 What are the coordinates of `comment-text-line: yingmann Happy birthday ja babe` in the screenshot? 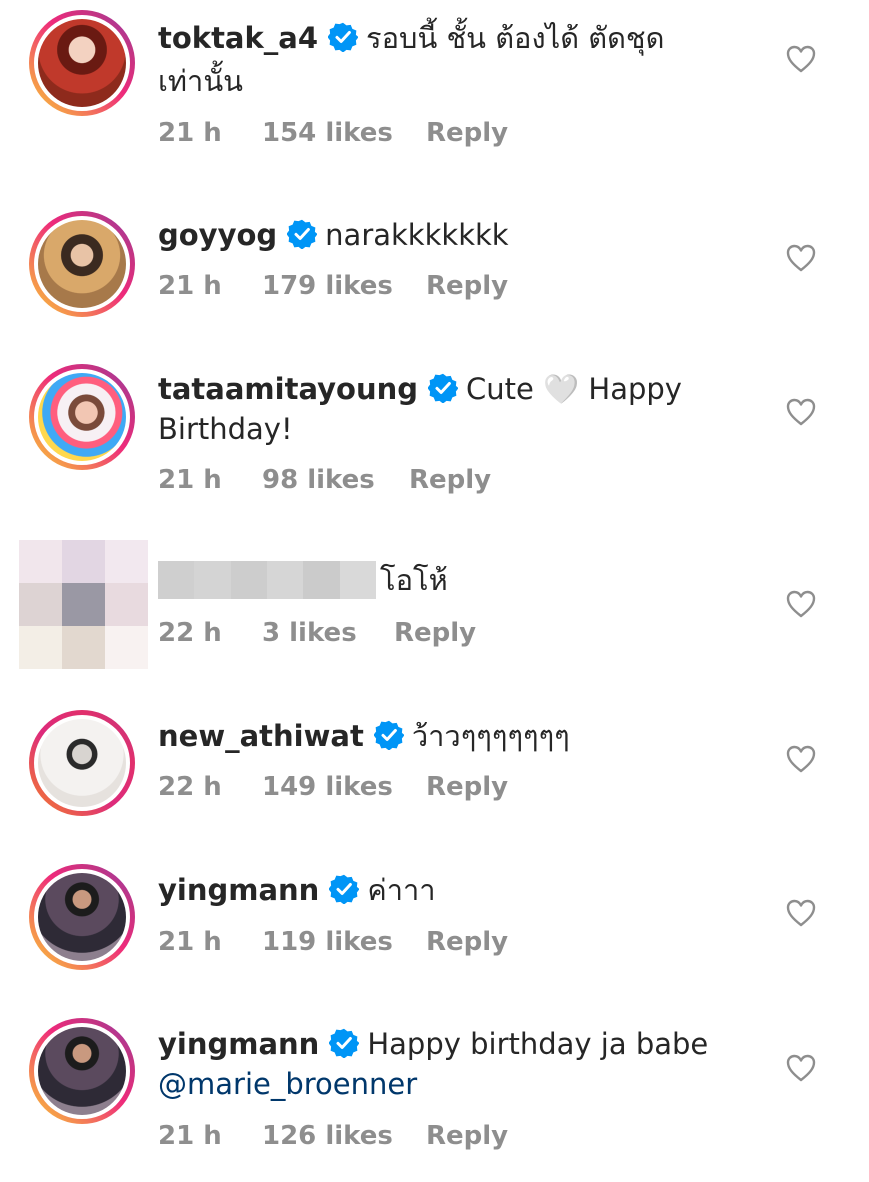 It's located at (433, 1044).